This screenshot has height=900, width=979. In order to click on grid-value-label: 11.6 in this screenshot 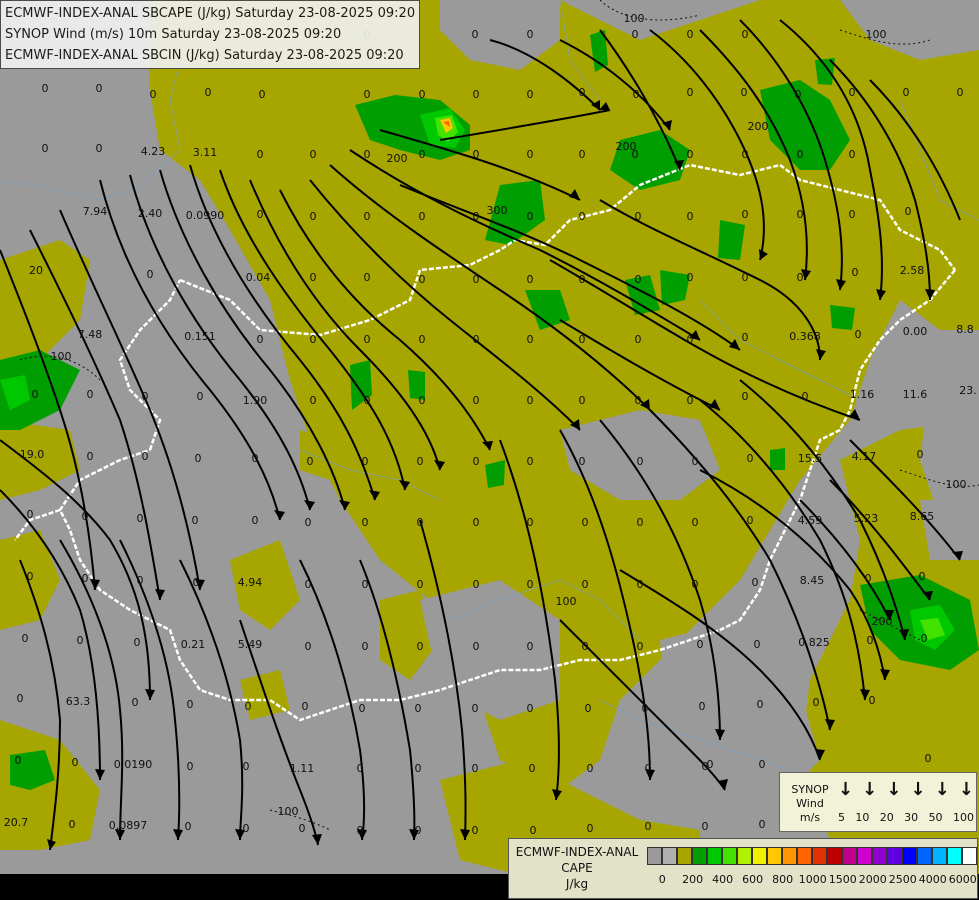, I will do `click(915, 394)`.